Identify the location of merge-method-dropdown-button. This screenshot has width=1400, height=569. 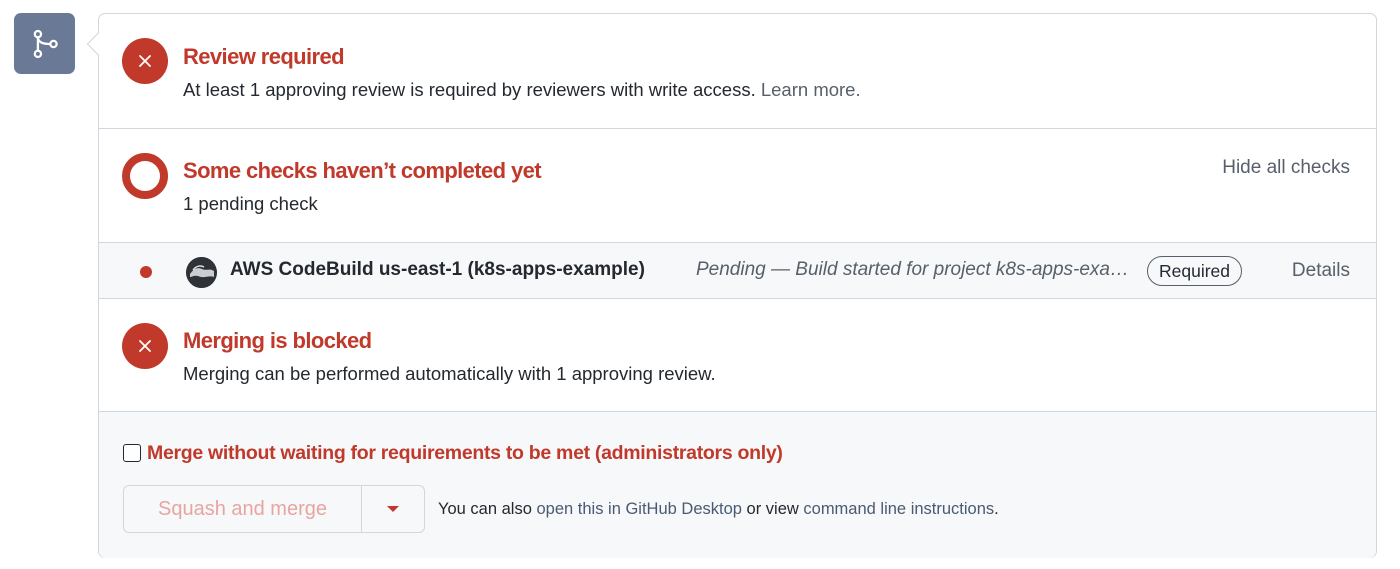
(393, 509).